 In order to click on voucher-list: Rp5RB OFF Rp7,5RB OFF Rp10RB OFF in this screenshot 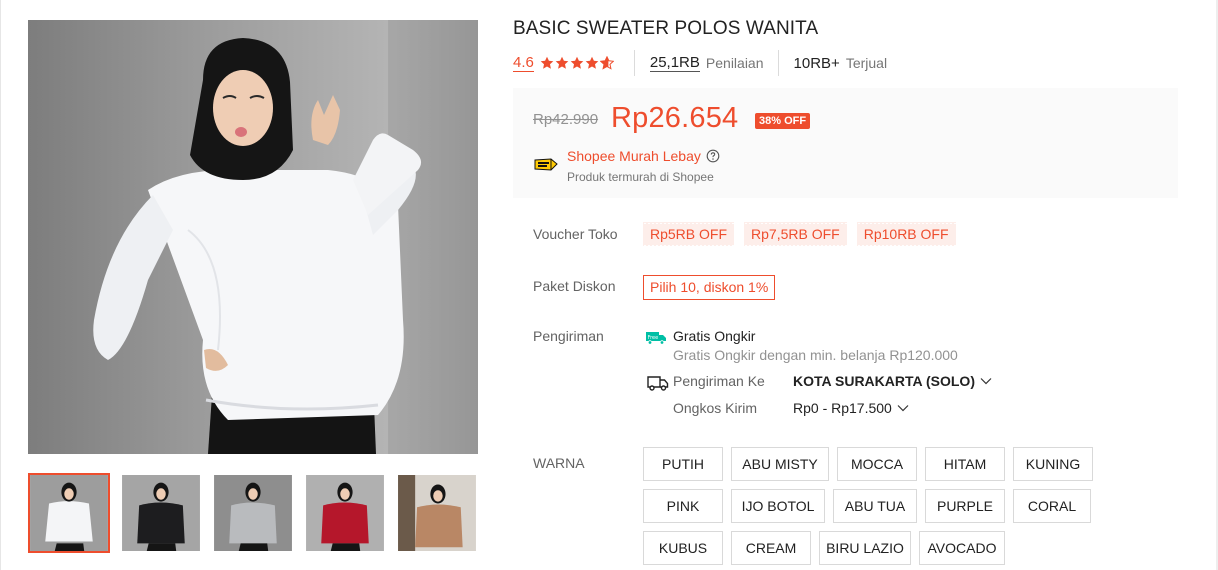, I will do `click(799, 234)`.